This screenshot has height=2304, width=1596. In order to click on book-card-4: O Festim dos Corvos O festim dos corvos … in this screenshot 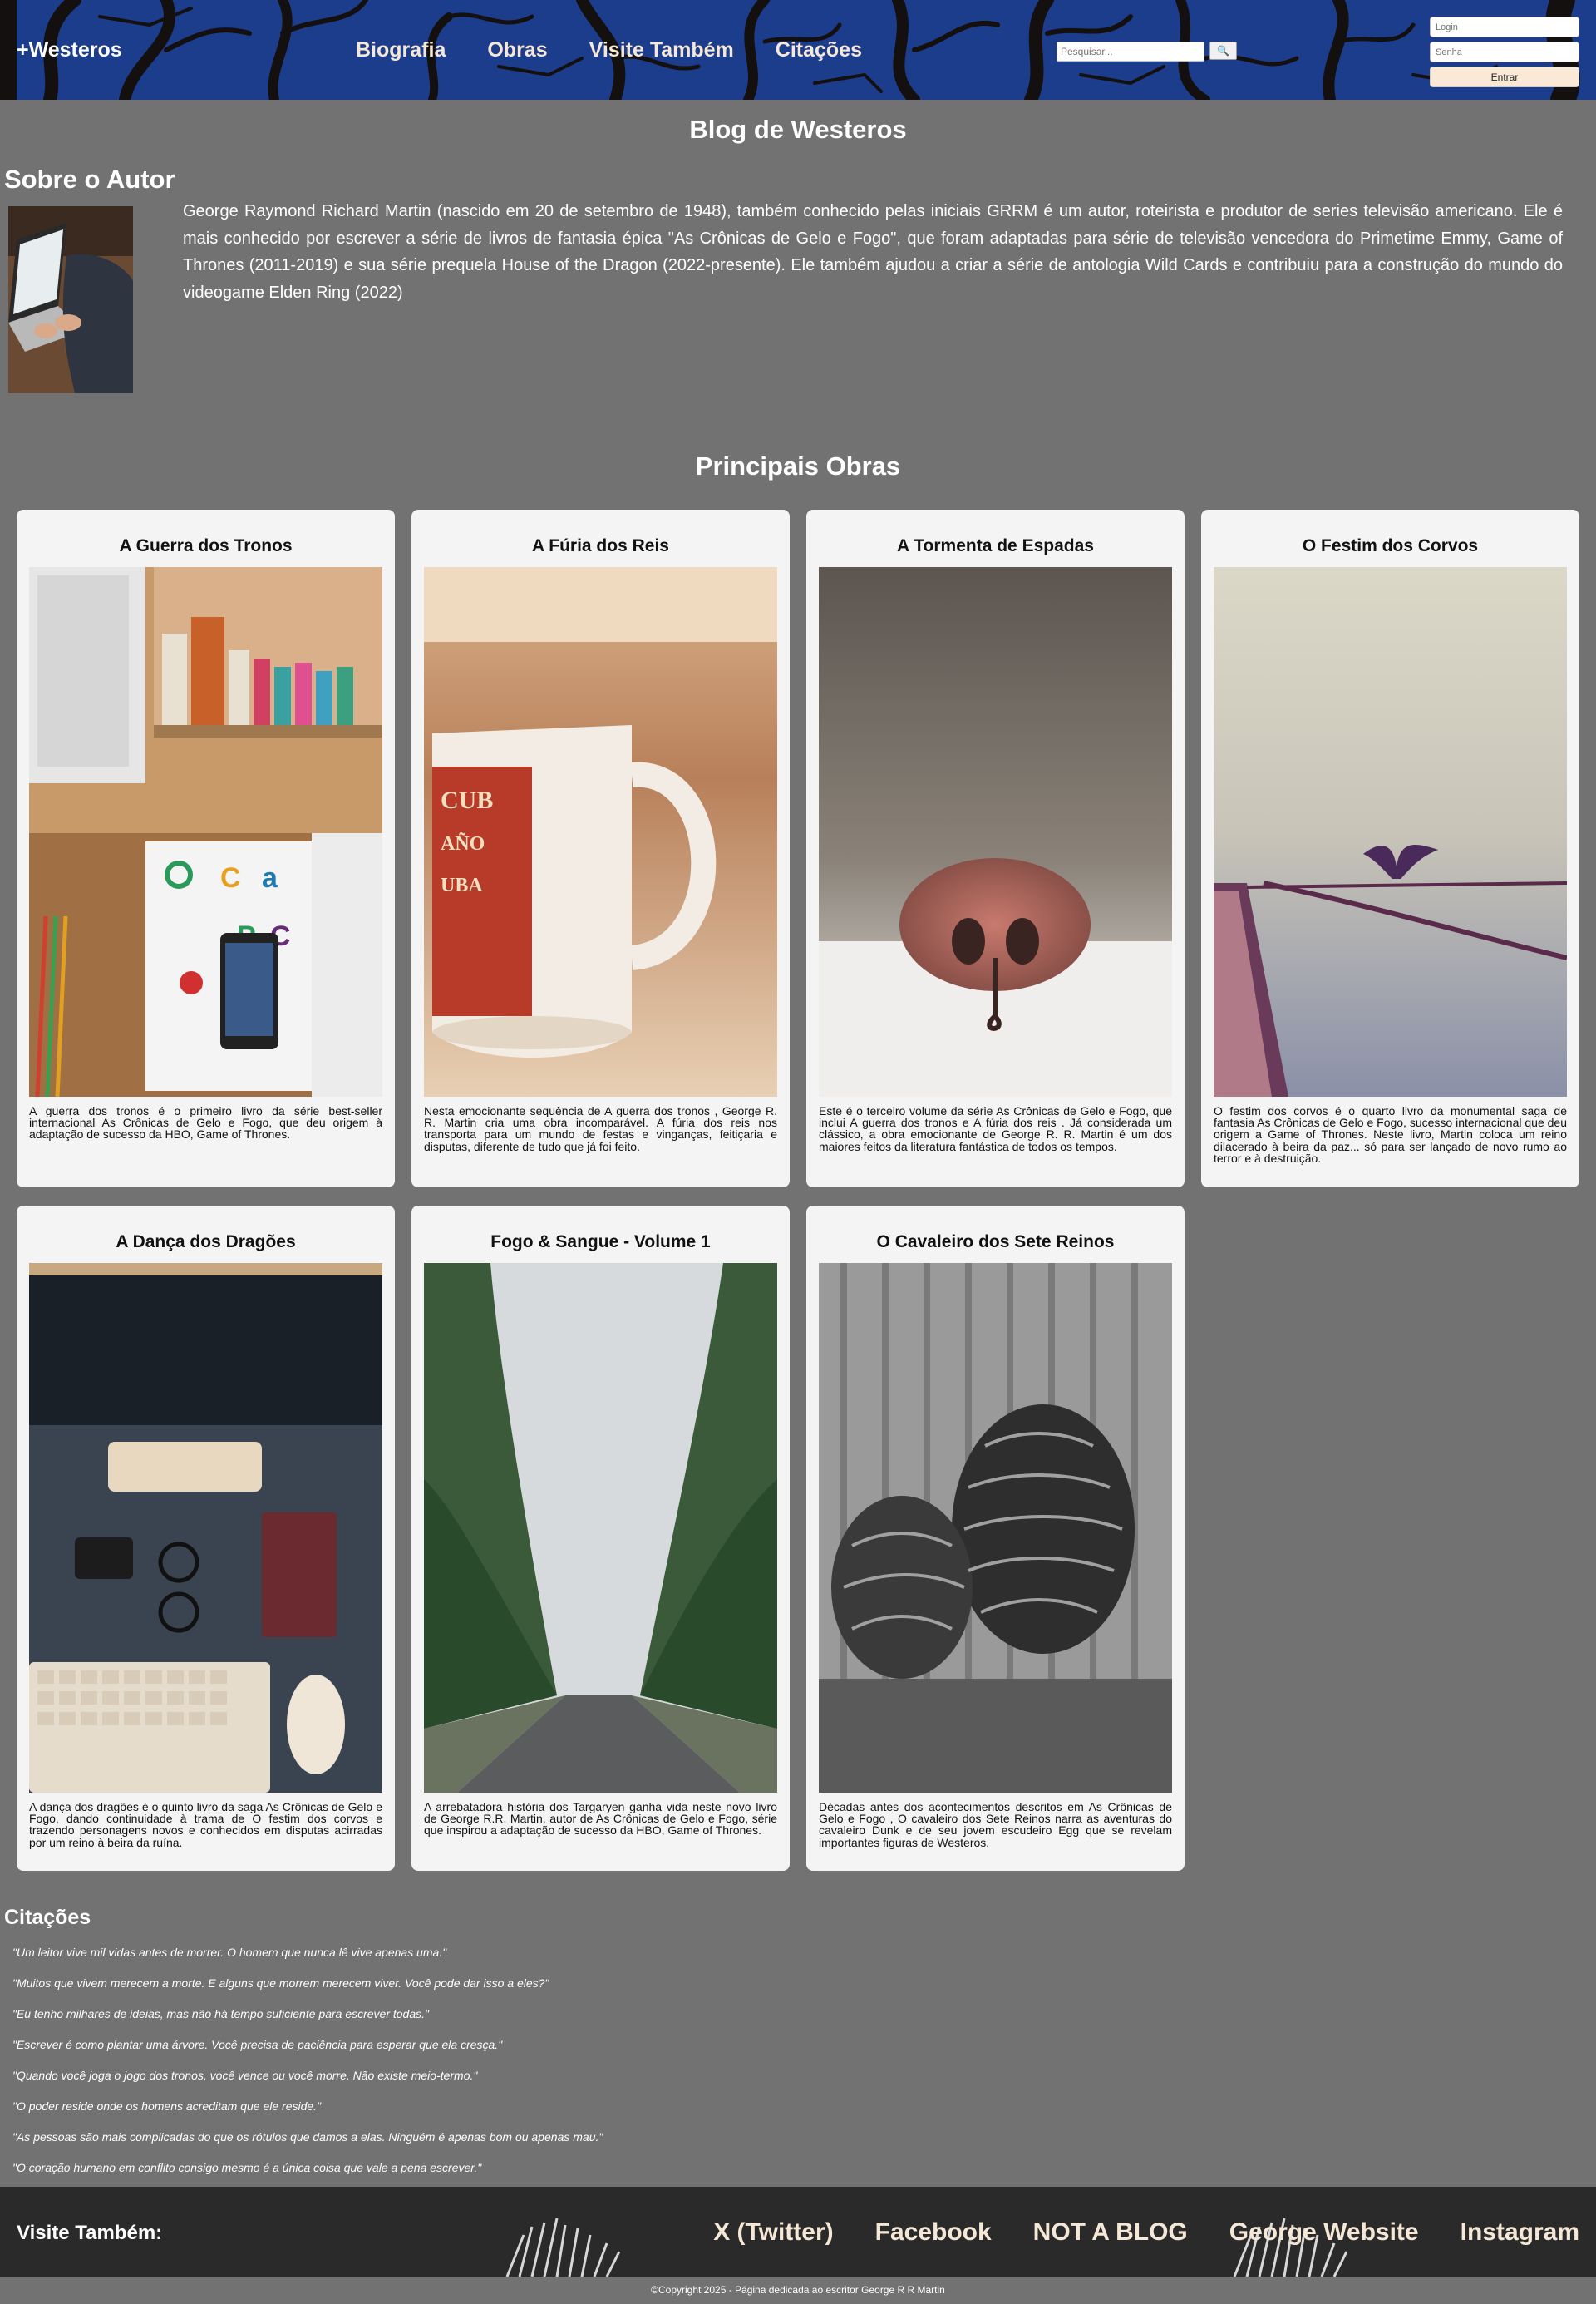, I will do `click(1390, 849)`.